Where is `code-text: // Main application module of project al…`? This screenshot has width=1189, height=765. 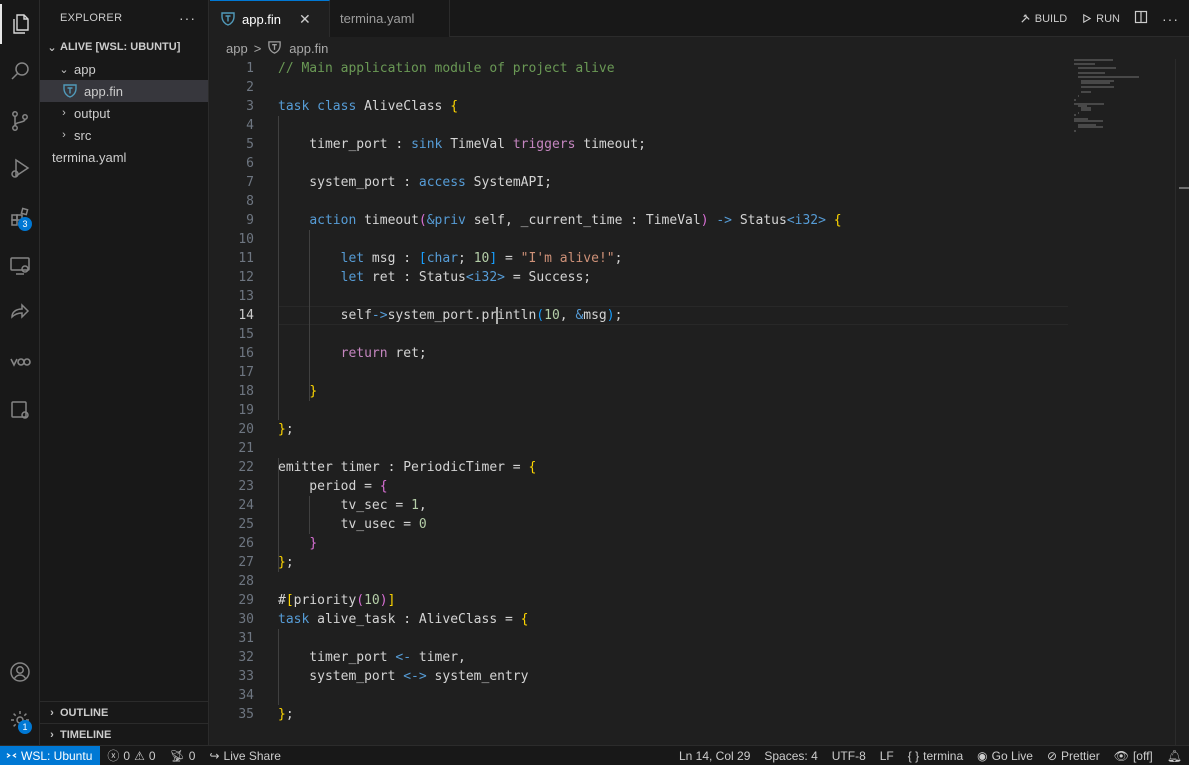 code-text: // Main application module of project al… is located at coordinates (446, 68).